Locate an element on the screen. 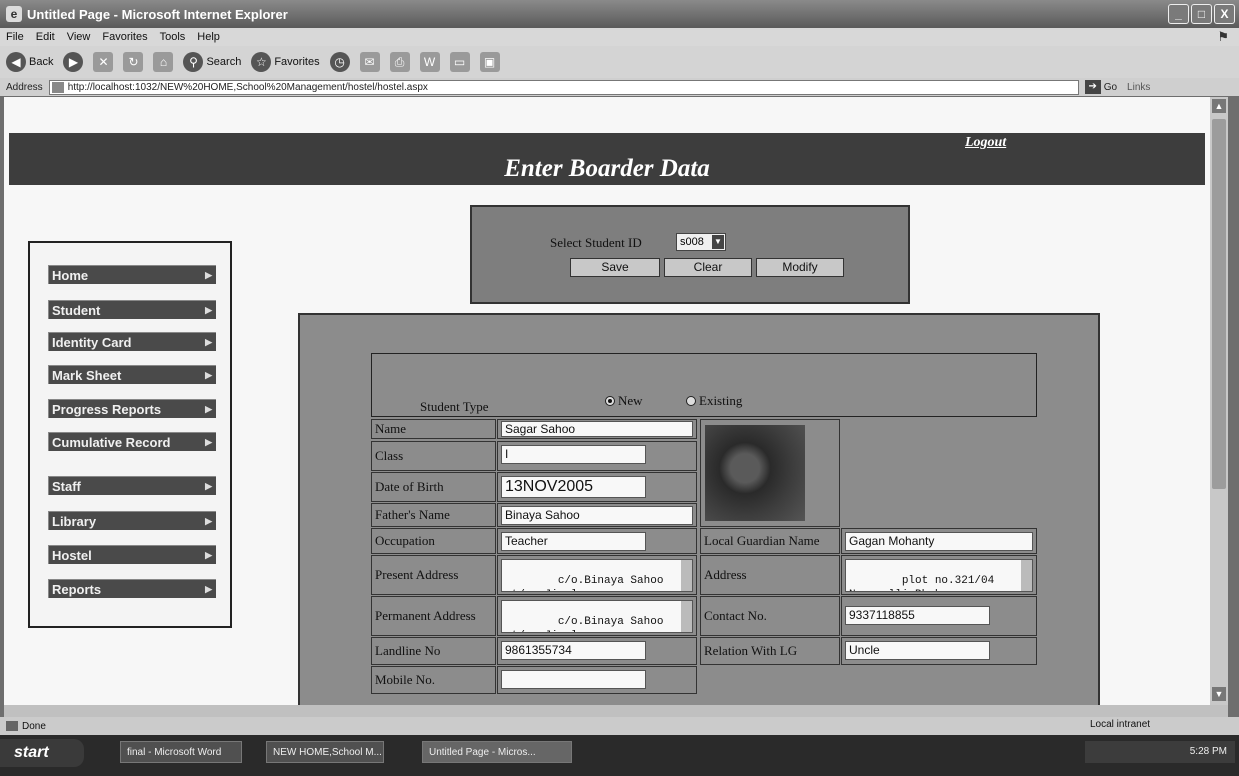  menu-staff: Staff ▶ is located at coordinates (132, 485).